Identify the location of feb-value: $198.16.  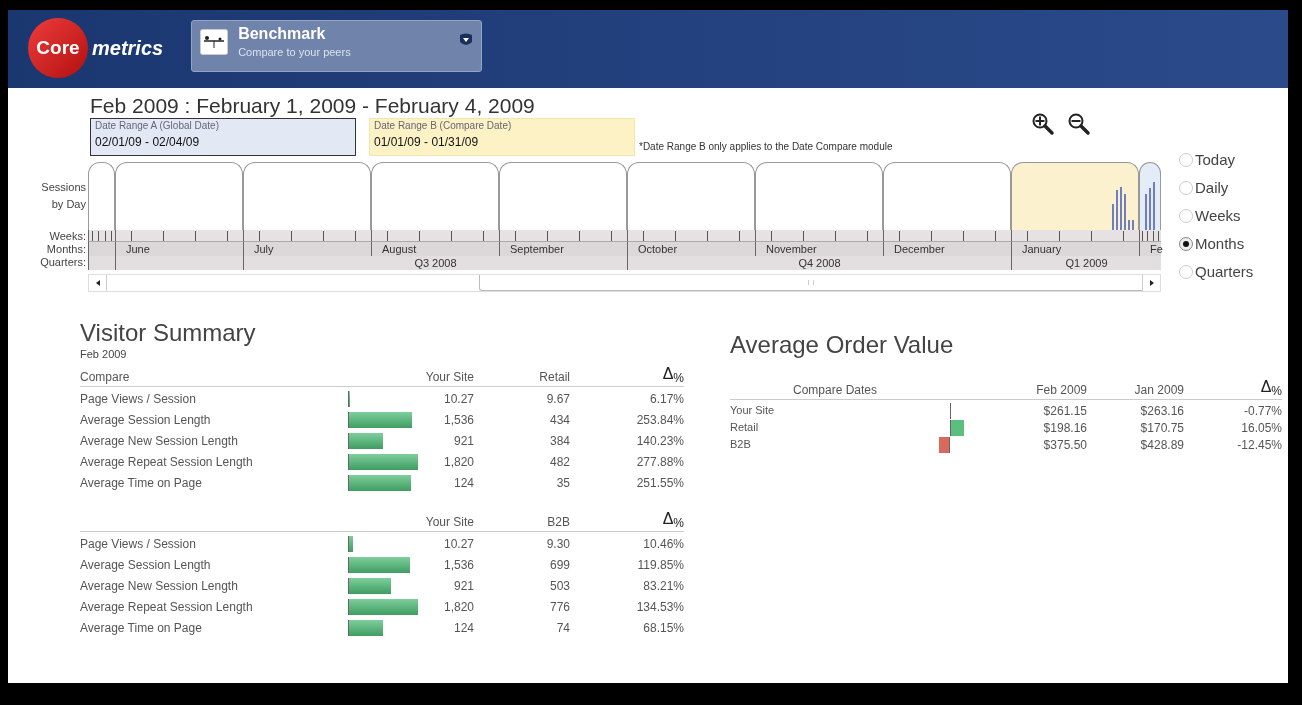
(1064, 428).